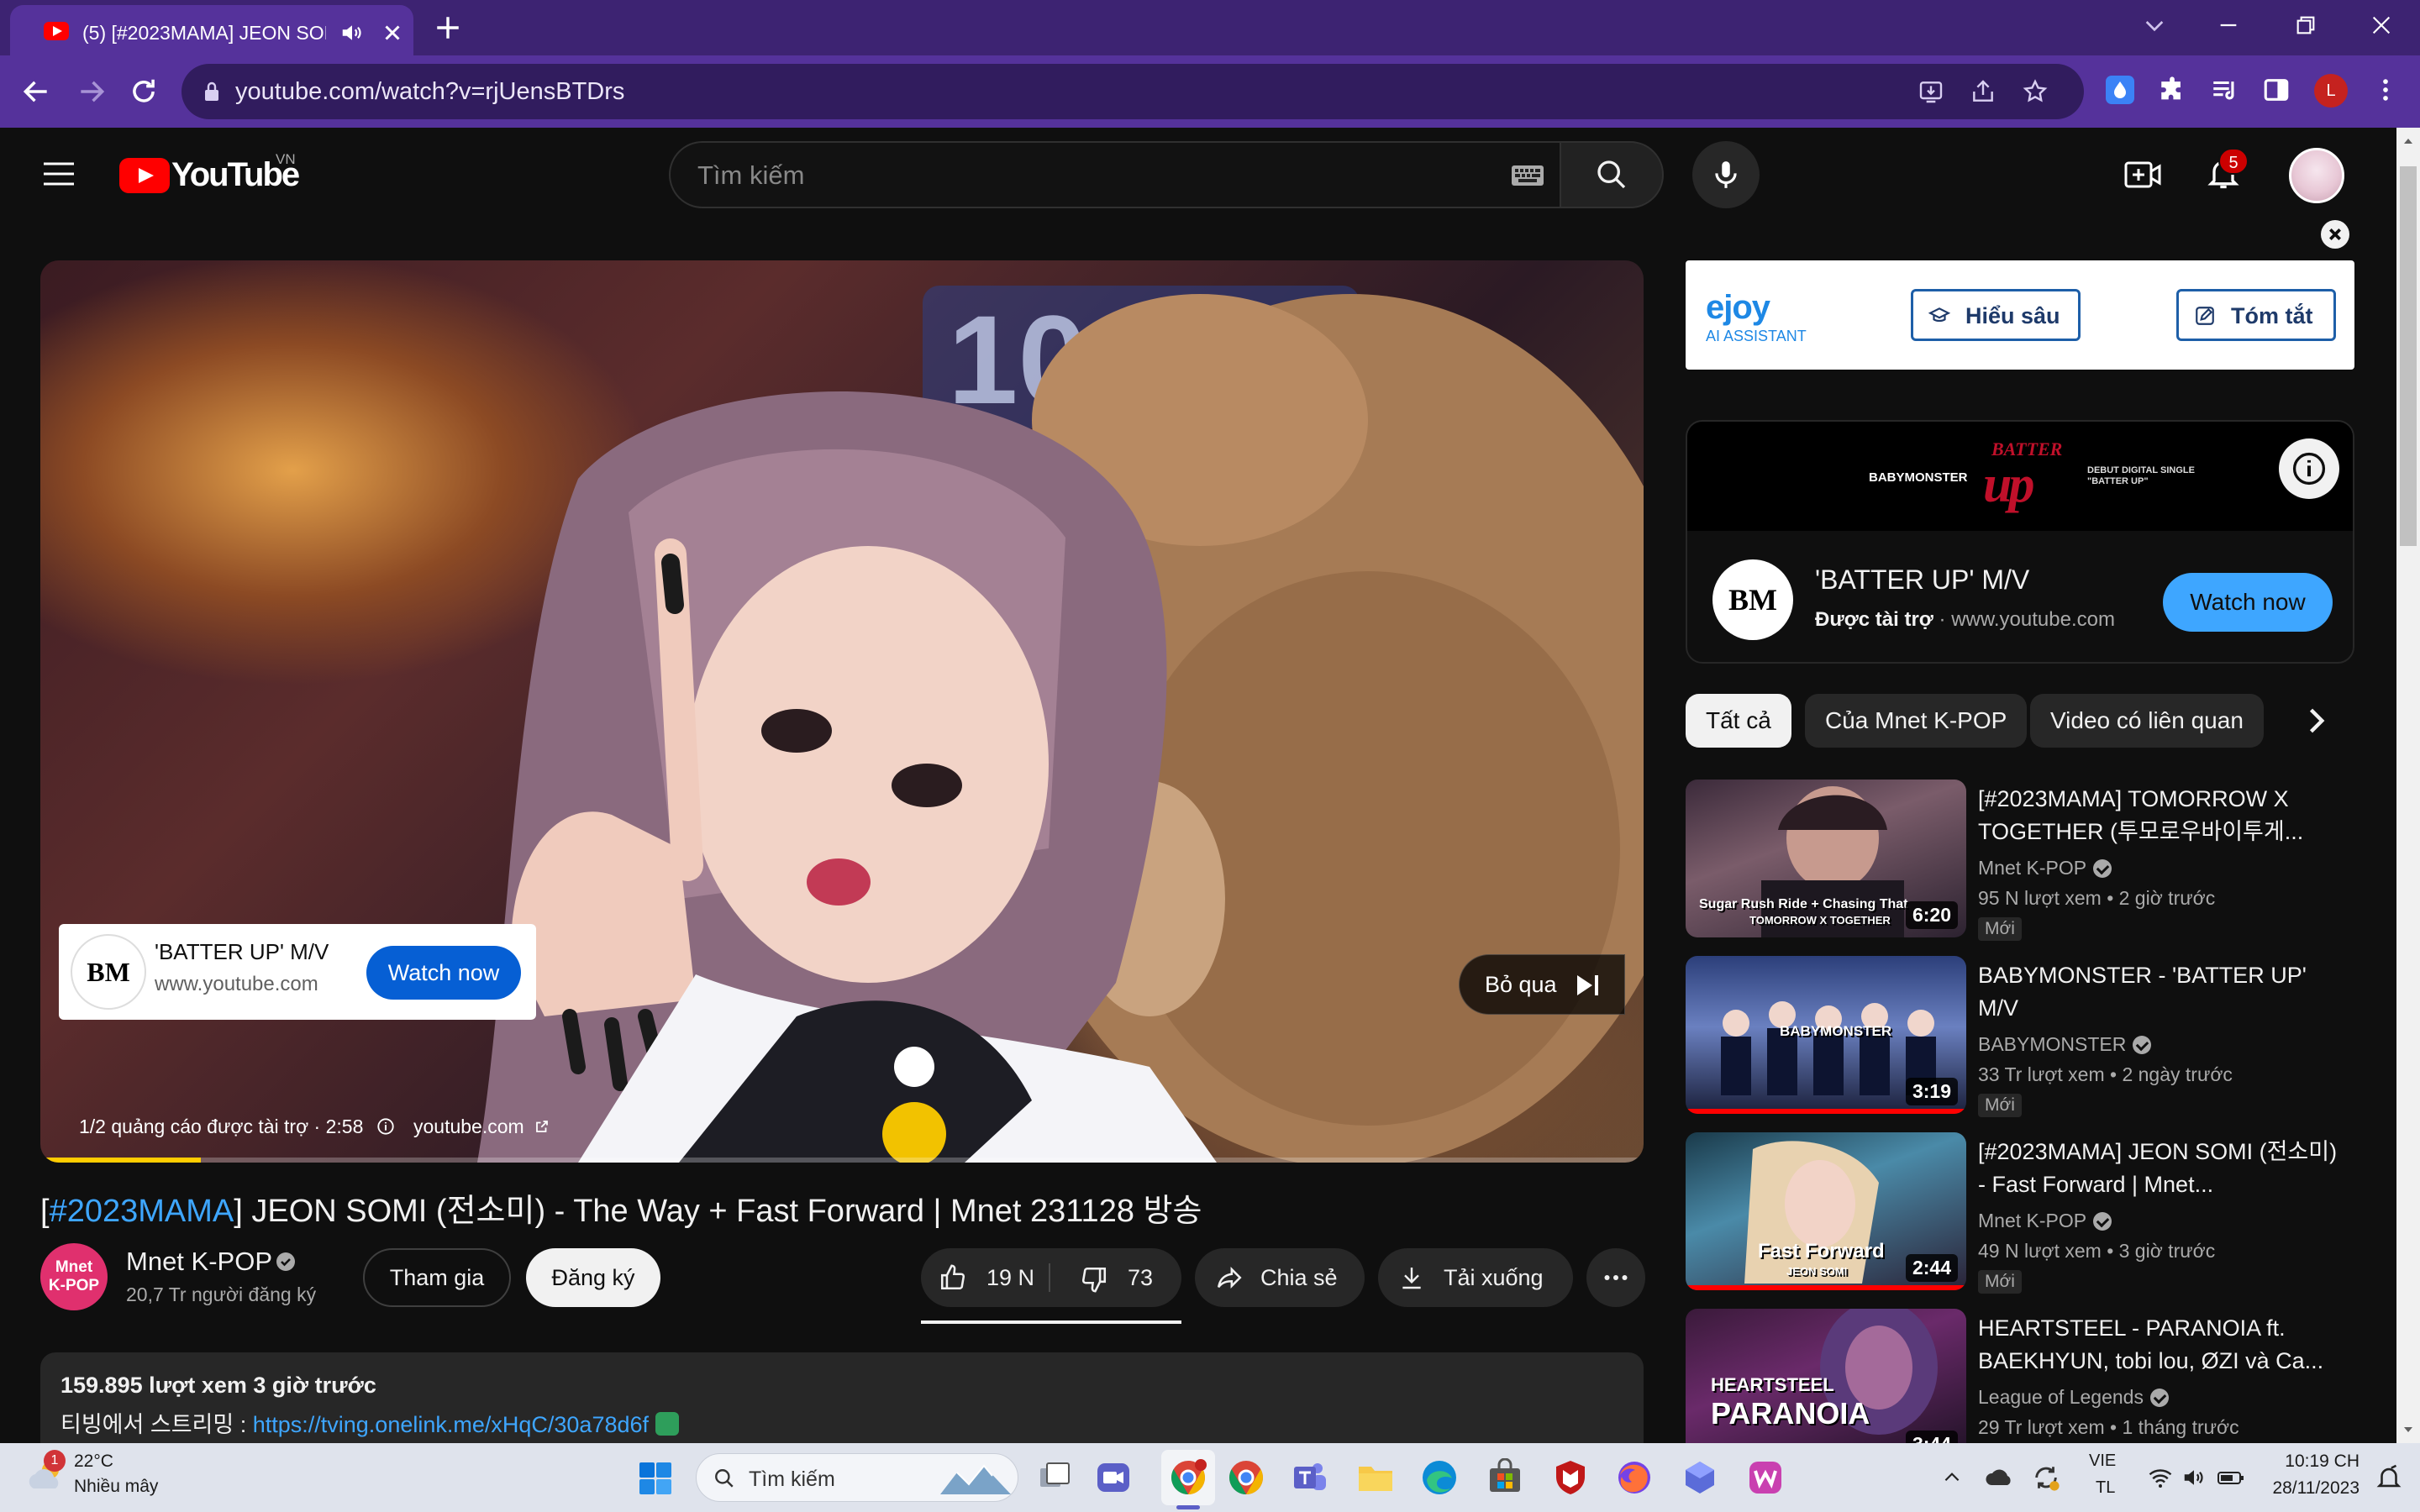 The height and width of the screenshot is (1512, 2420). I want to click on reload-icon, so click(144, 92).